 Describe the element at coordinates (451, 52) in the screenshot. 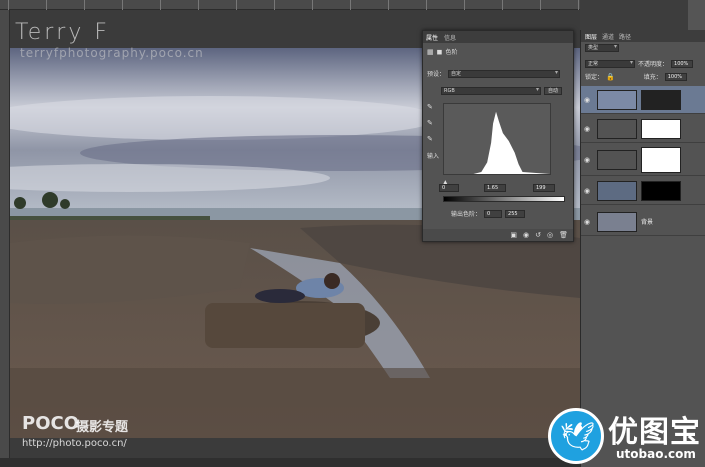

I see `layer-type-label: 色阶` at that location.